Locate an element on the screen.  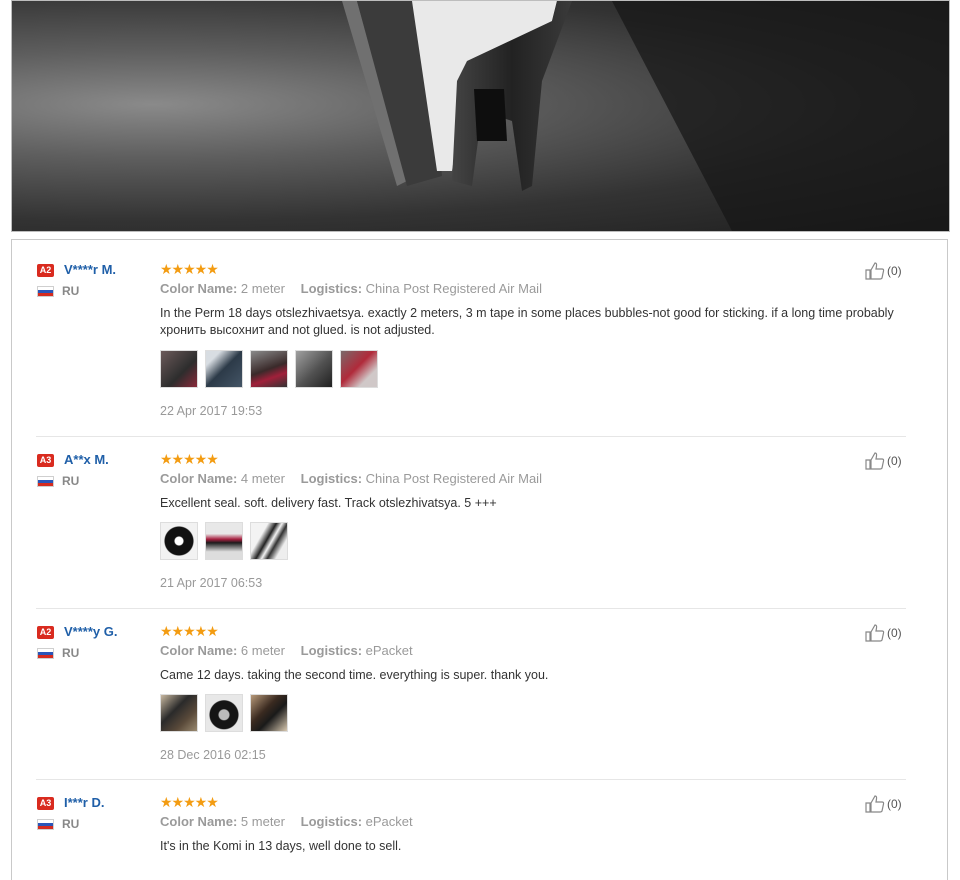
order-info: Color Name: 5 meter Logistics: ePacket is located at coordinates (286, 821).